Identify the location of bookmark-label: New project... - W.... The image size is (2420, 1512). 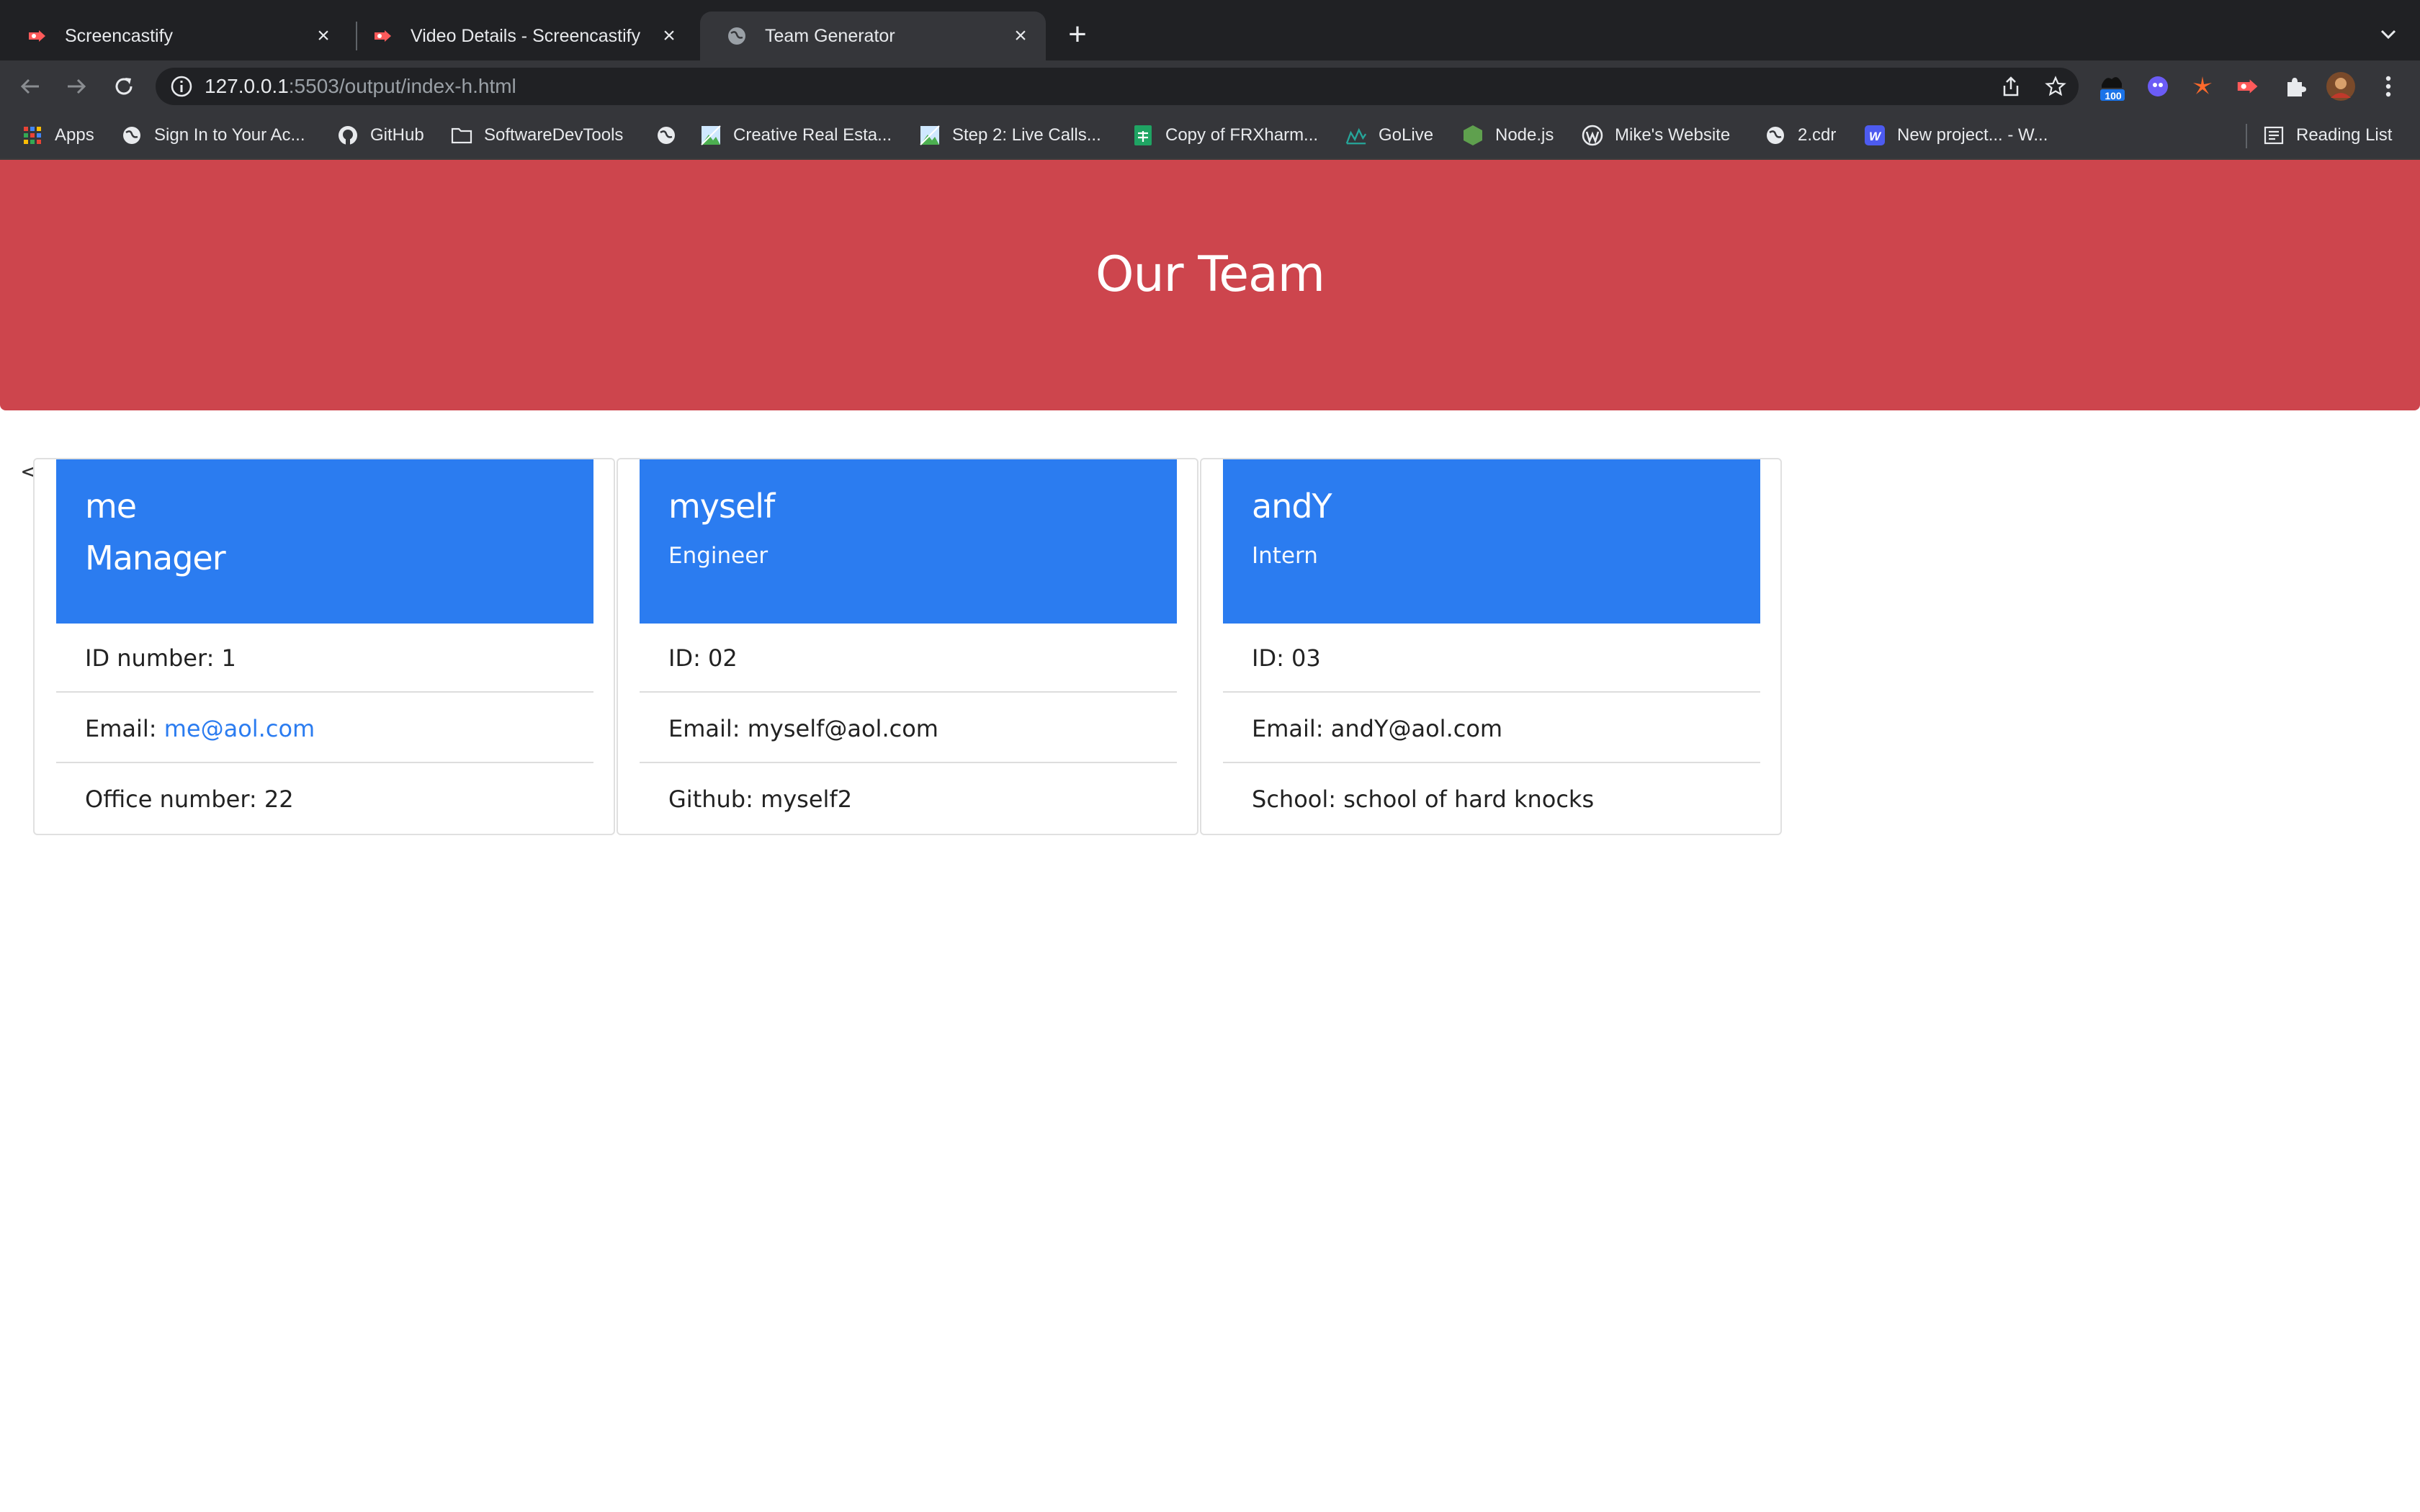
(1973, 135).